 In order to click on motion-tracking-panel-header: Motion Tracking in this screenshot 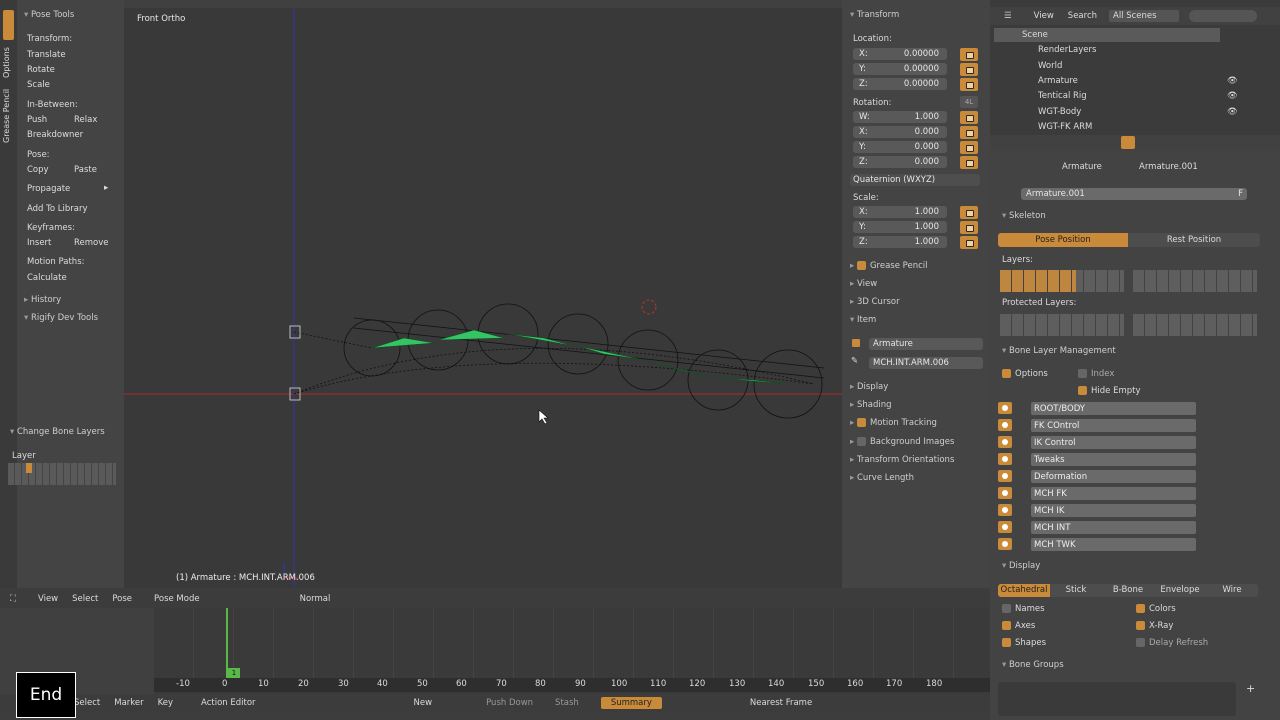, I will do `click(893, 423)`.